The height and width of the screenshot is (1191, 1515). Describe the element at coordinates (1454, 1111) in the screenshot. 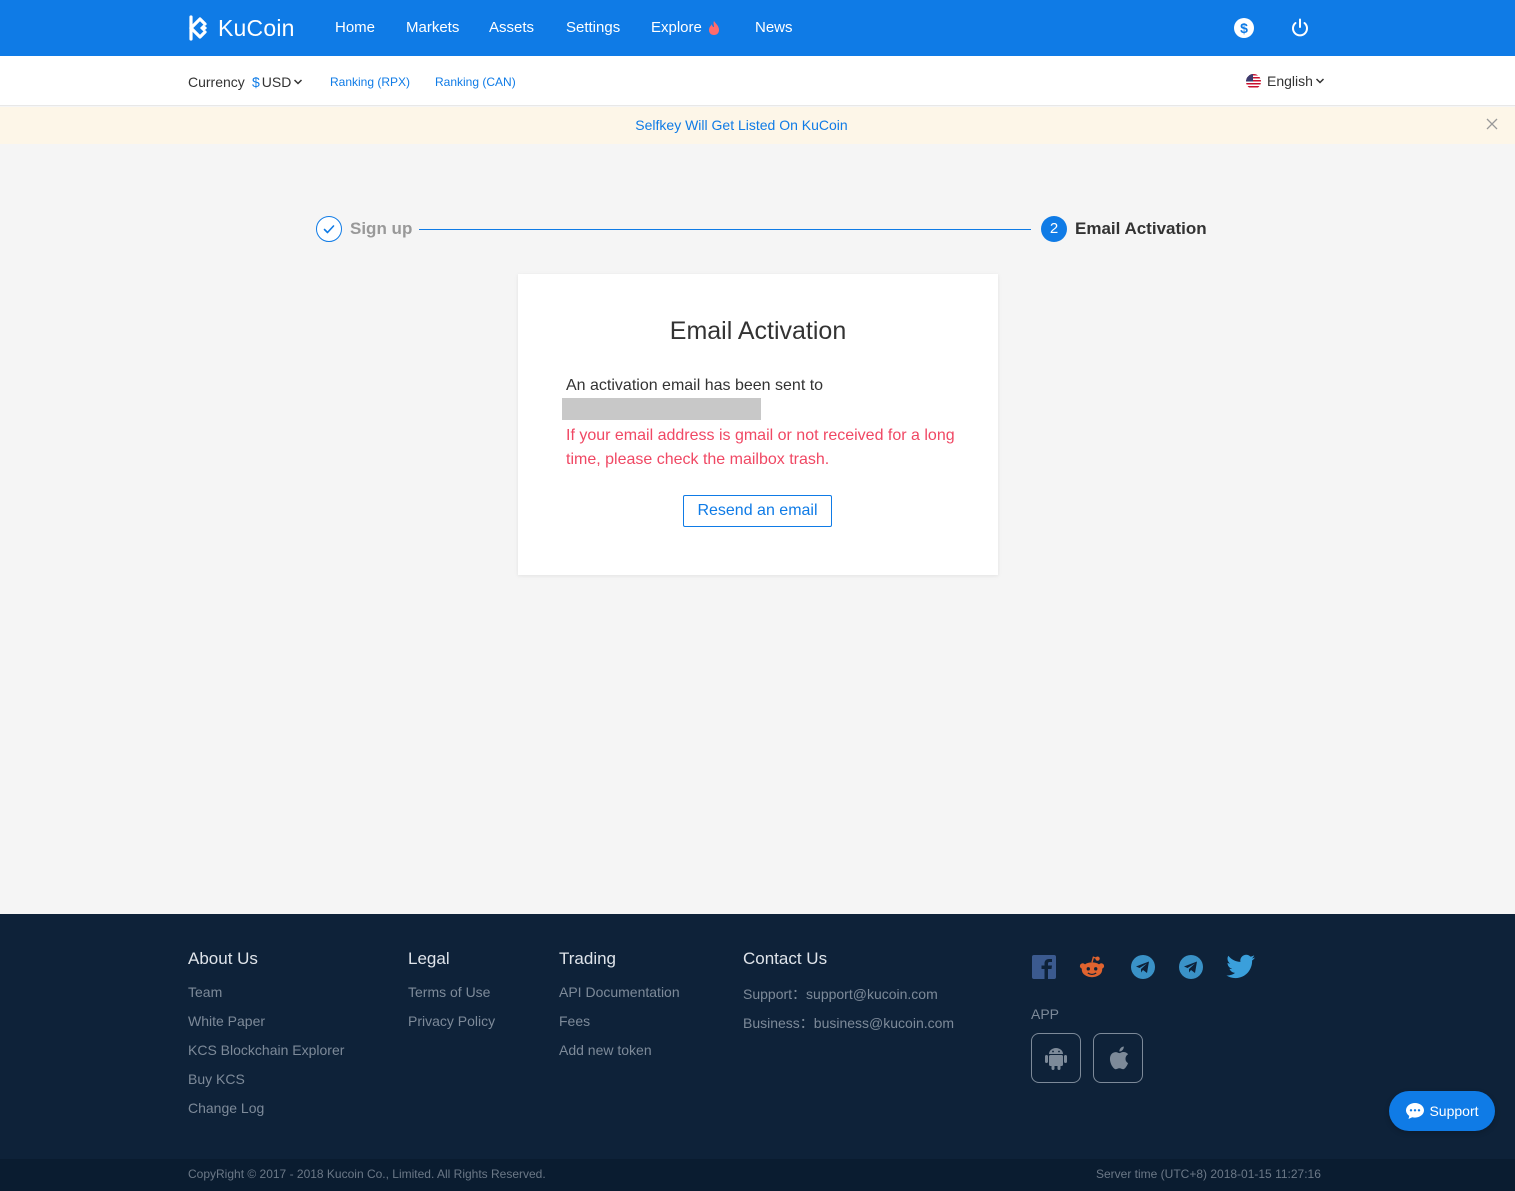

I see `support-label: Support` at that location.